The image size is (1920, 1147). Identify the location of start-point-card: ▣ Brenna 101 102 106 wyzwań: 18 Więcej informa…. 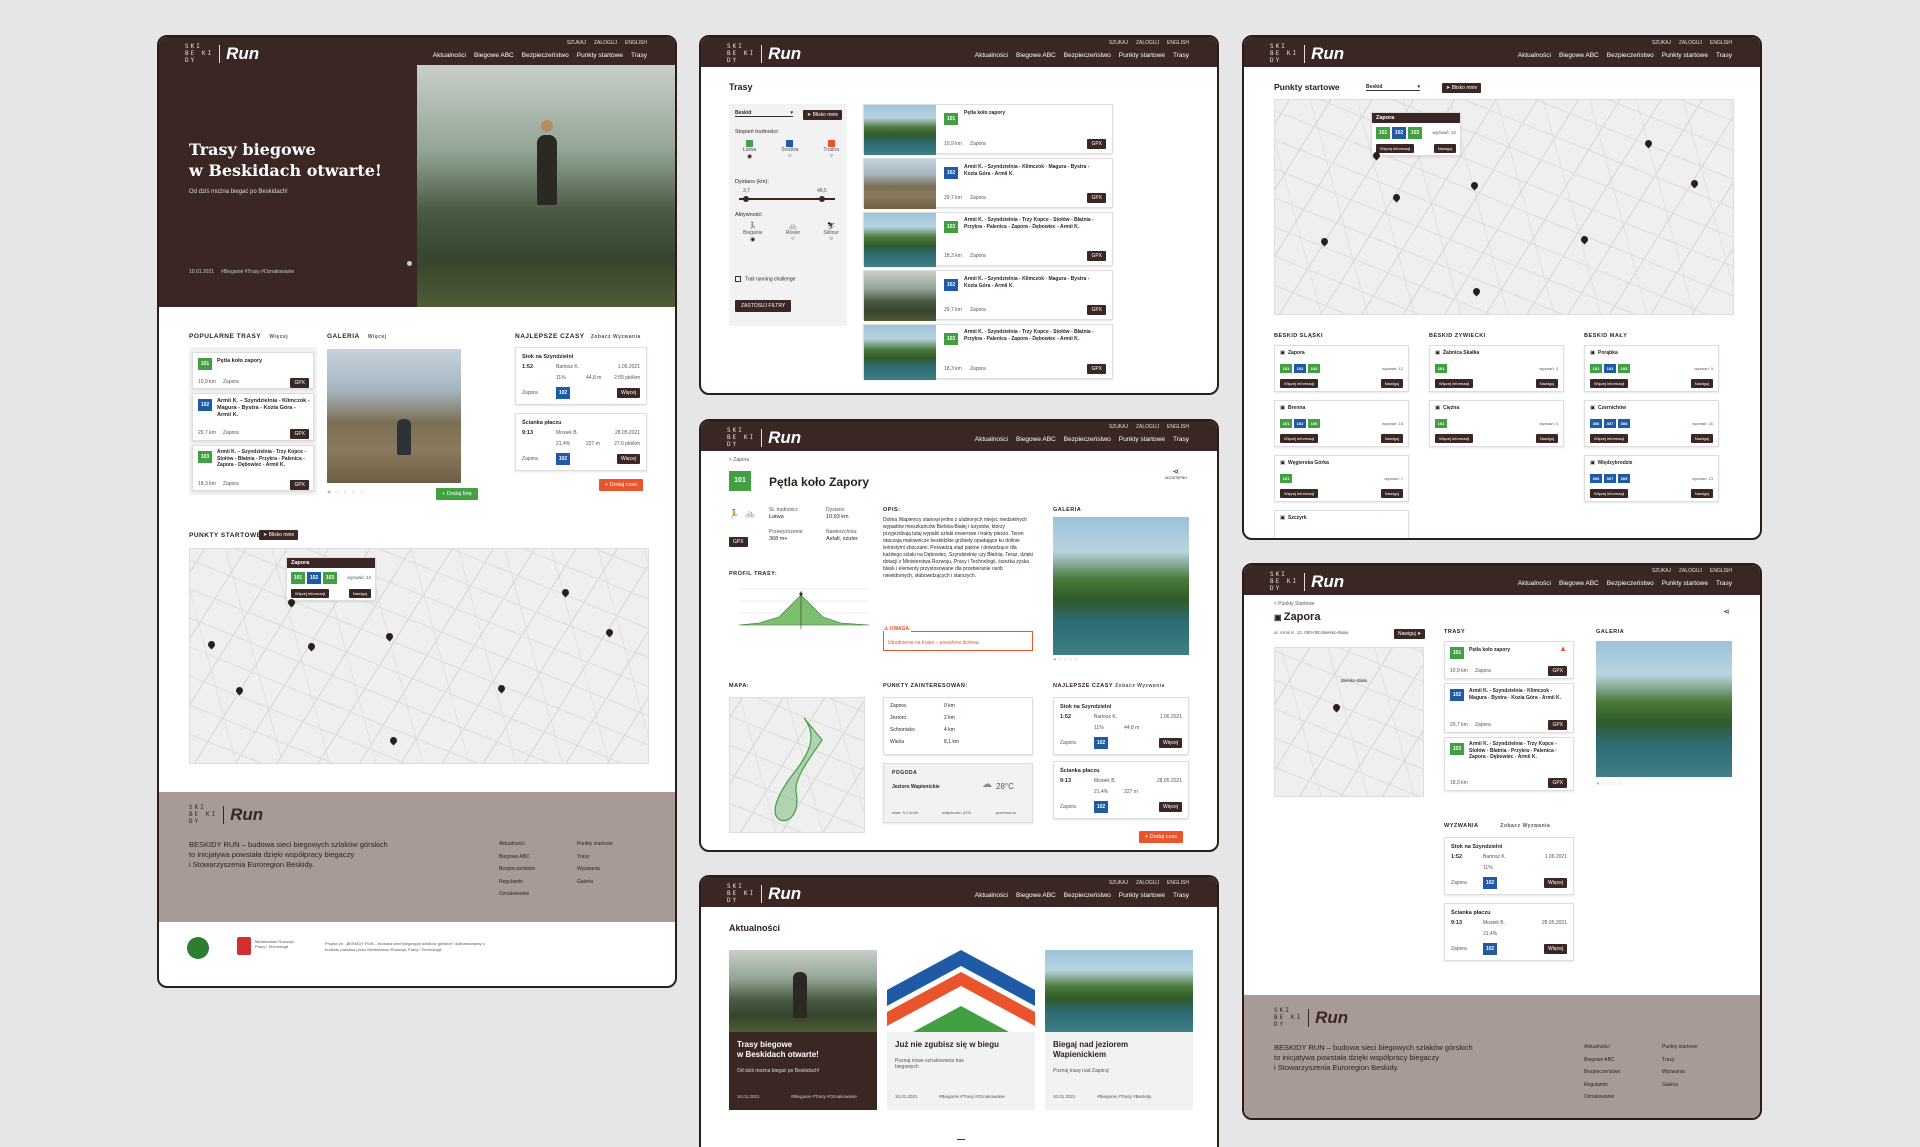
(1341, 423).